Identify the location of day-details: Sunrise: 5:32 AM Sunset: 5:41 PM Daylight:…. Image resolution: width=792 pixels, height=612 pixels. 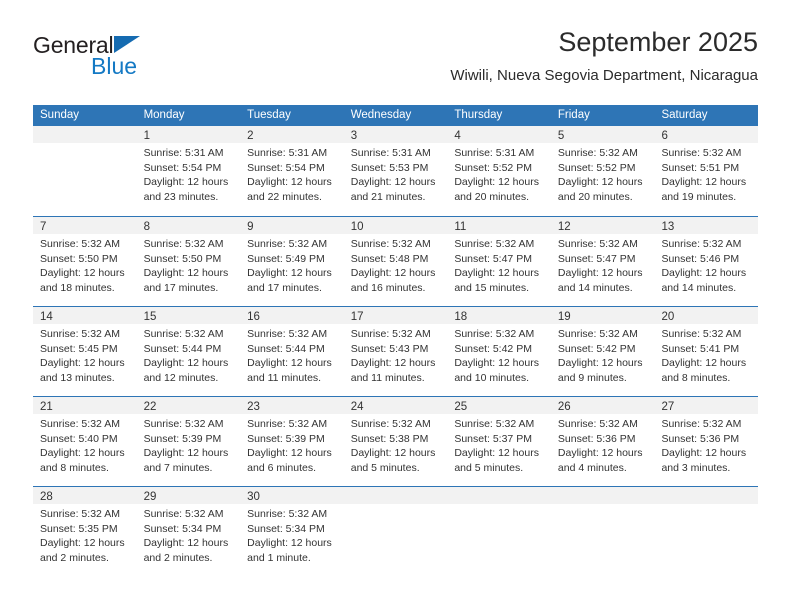
(706, 354).